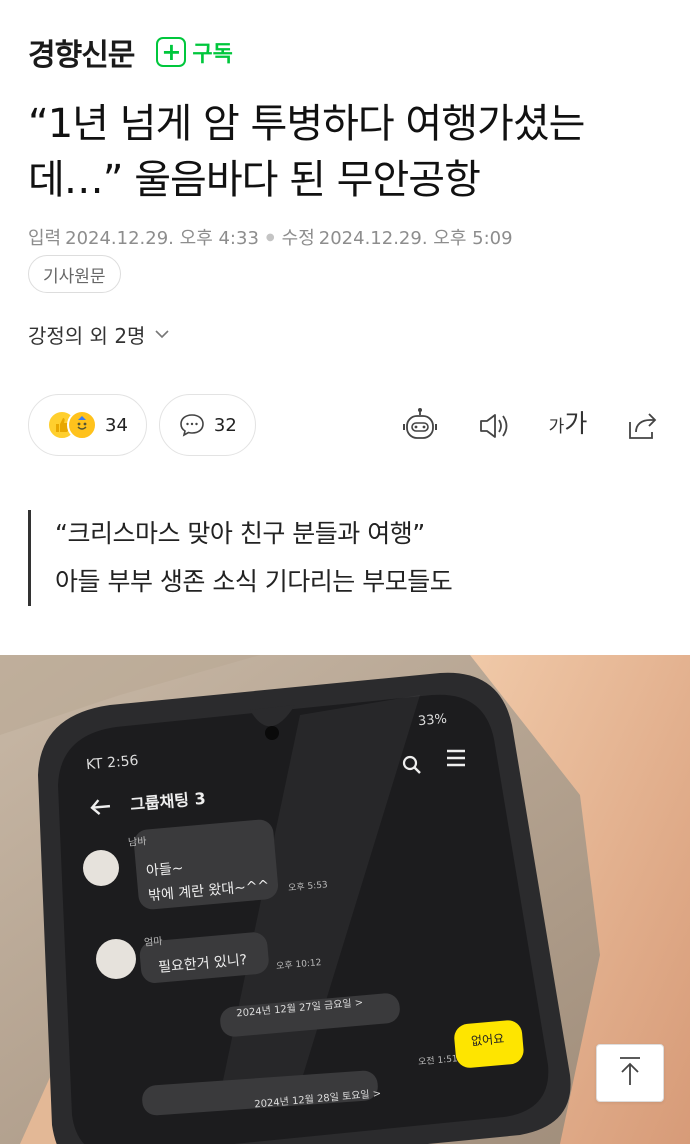  I want to click on article-title: “1년 넘게 암 투병하다 여행가셨는데…” 울음바다 된 무안공항, so click(306, 152).